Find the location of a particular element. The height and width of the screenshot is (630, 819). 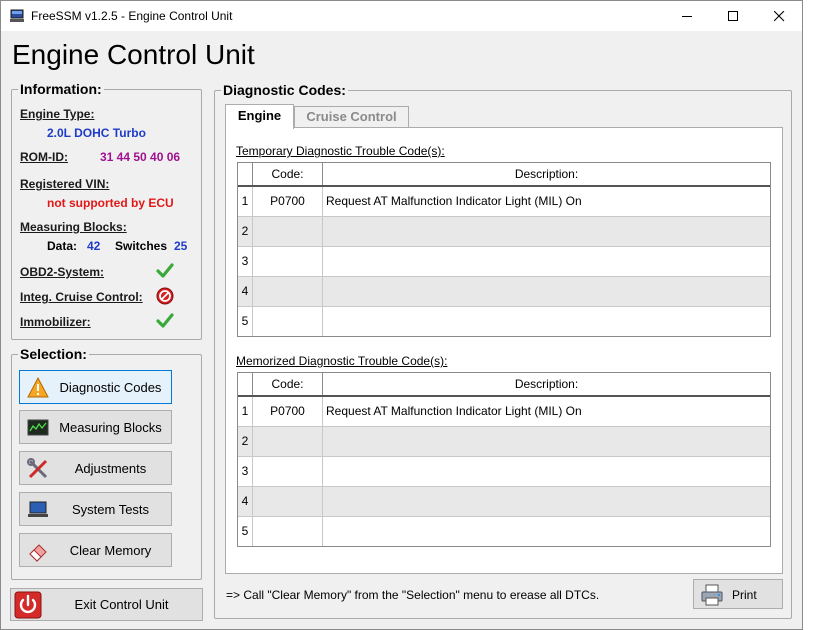

information-legend: Information: is located at coordinates (61, 89).